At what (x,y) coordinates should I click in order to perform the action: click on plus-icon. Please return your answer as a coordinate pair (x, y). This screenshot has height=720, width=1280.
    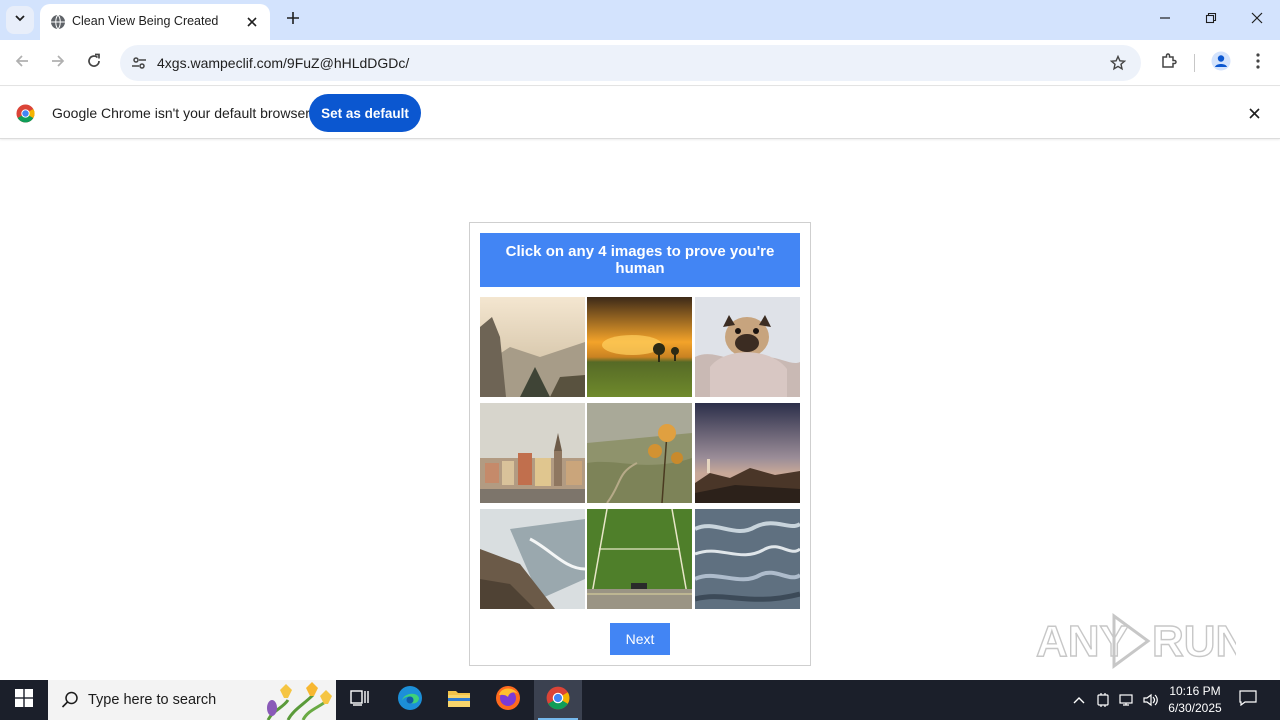
    Looking at the image, I should click on (293, 20).